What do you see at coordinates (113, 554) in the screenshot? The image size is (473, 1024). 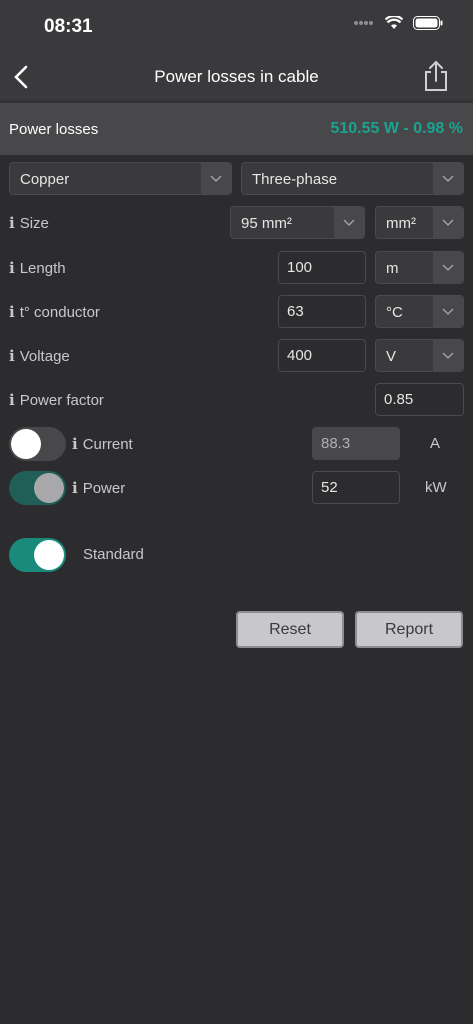 I see `standard-label: Standard` at bounding box center [113, 554].